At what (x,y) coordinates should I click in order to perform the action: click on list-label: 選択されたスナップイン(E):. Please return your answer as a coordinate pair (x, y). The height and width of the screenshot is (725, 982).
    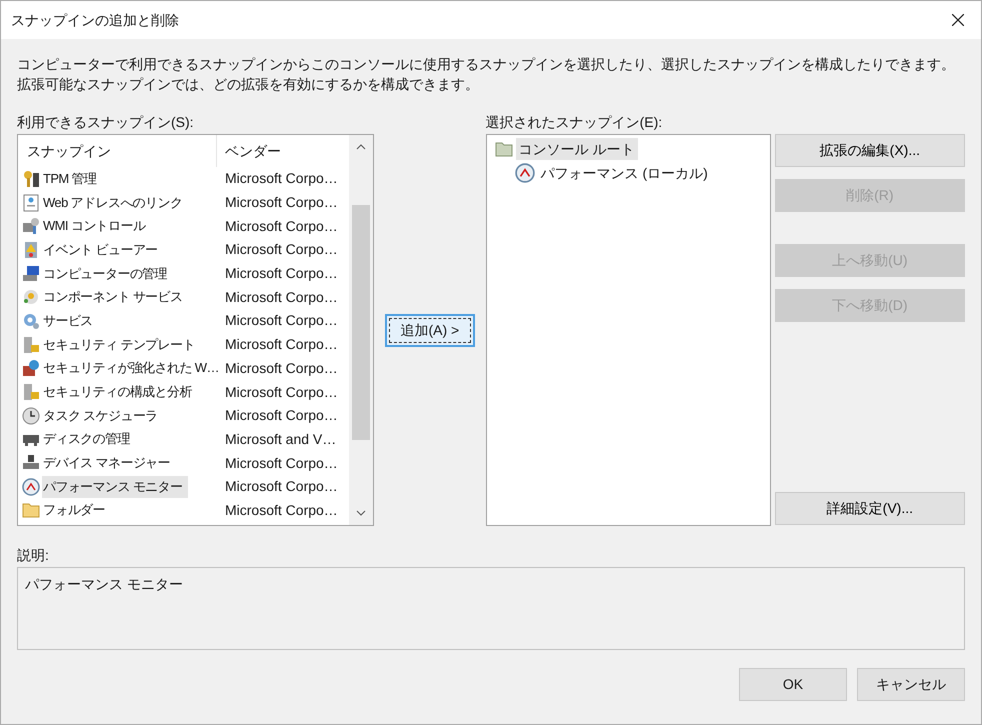
    Looking at the image, I should click on (575, 122).